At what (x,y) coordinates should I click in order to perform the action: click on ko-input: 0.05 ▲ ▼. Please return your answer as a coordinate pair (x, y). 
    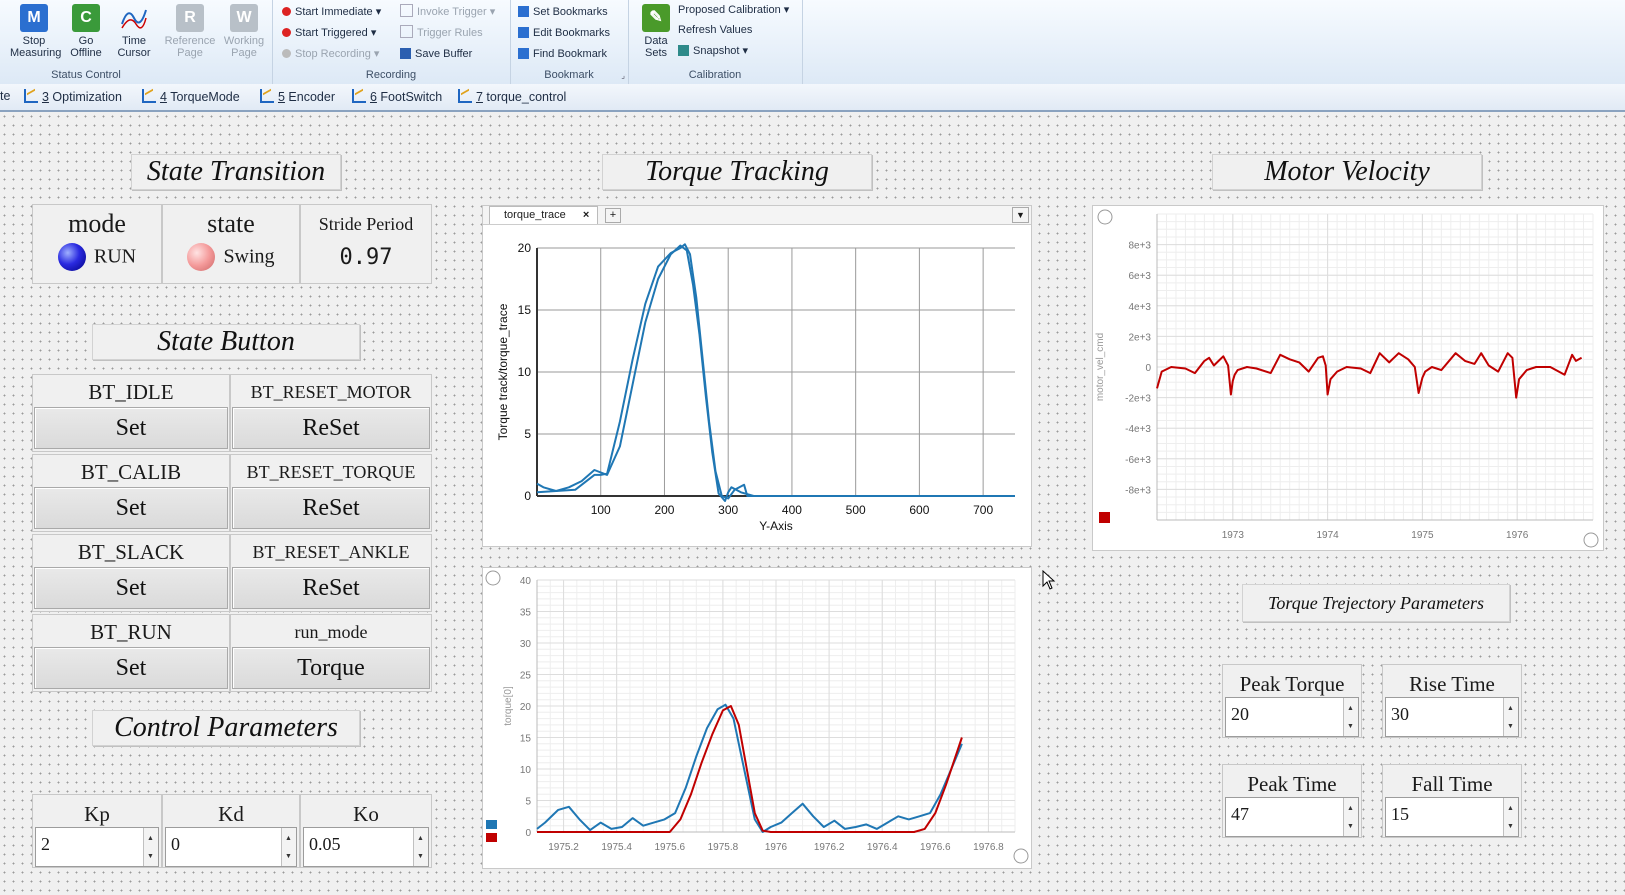
    Looking at the image, I should click on (366, 847).